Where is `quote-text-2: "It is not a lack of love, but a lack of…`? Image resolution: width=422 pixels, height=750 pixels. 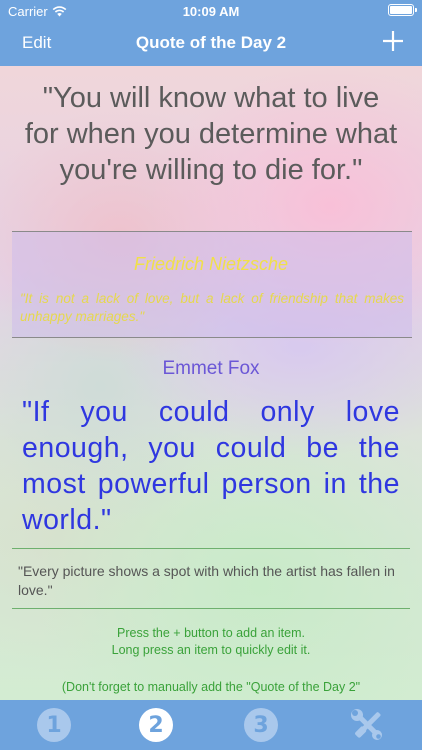
quote-text-2: "It is not a lack of love, but a lack of… is located at coordinates (212, 308).